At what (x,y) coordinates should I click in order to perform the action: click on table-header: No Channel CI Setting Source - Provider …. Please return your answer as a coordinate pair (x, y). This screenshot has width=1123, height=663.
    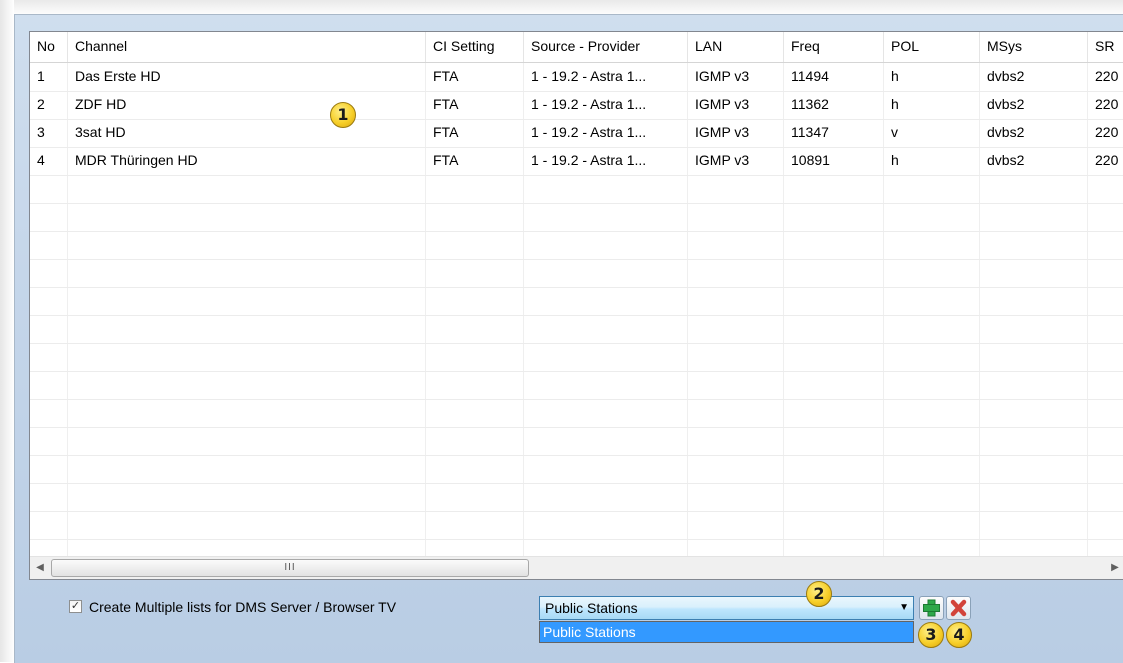
    Looking at the image, I should click on (576, 47).